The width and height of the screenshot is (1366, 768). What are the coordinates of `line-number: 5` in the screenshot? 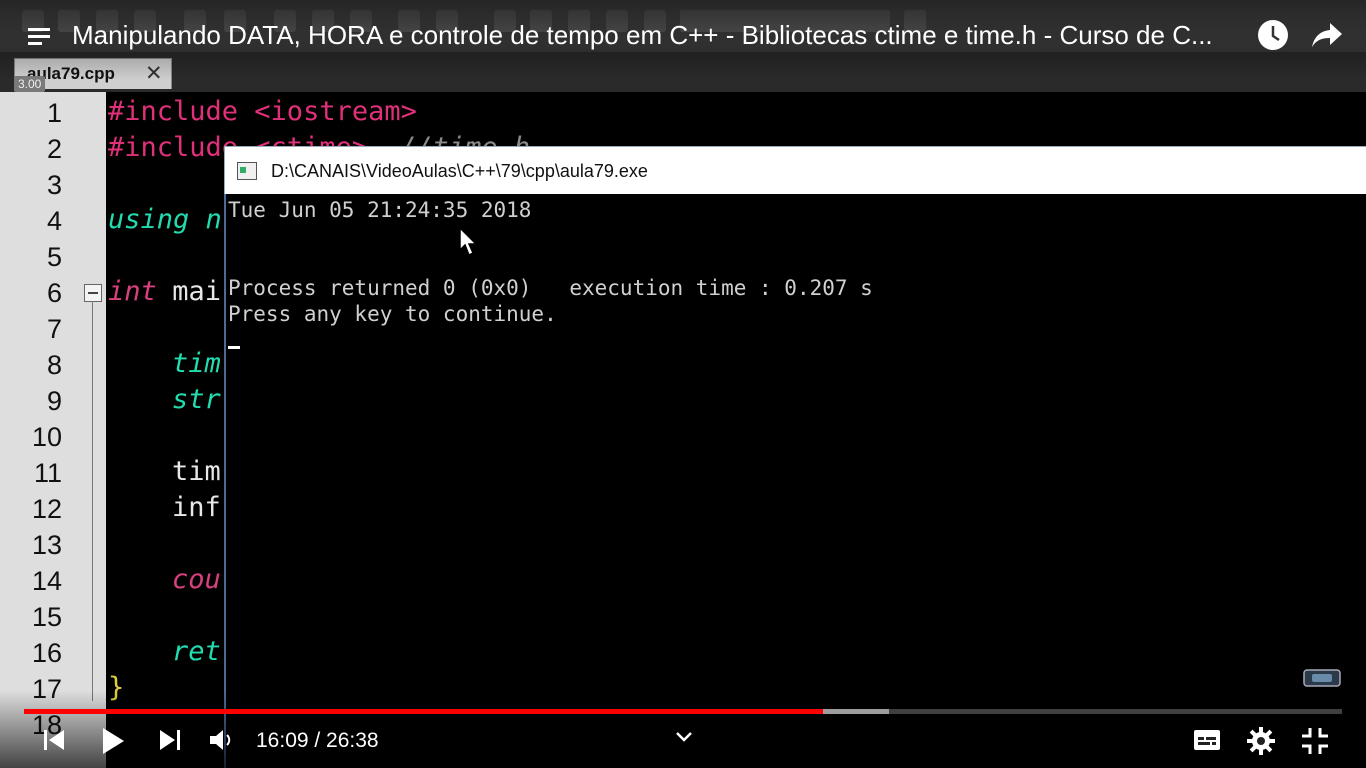 It's located at (54, 257).